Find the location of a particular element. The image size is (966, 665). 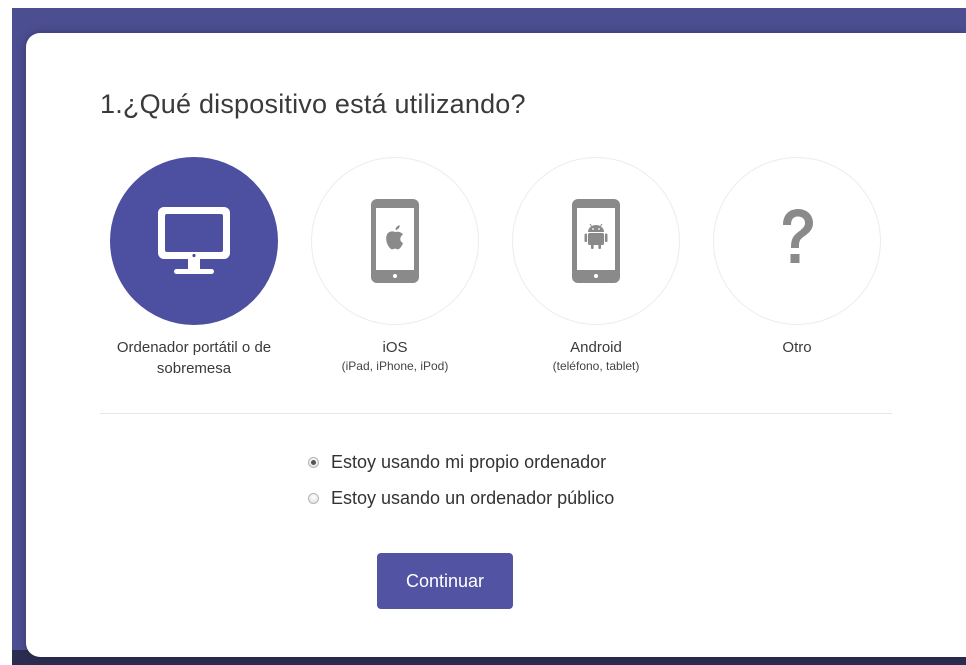

device-sub-ios: (iPad, iPhone, iPod) is located at coordinates (395, 366).